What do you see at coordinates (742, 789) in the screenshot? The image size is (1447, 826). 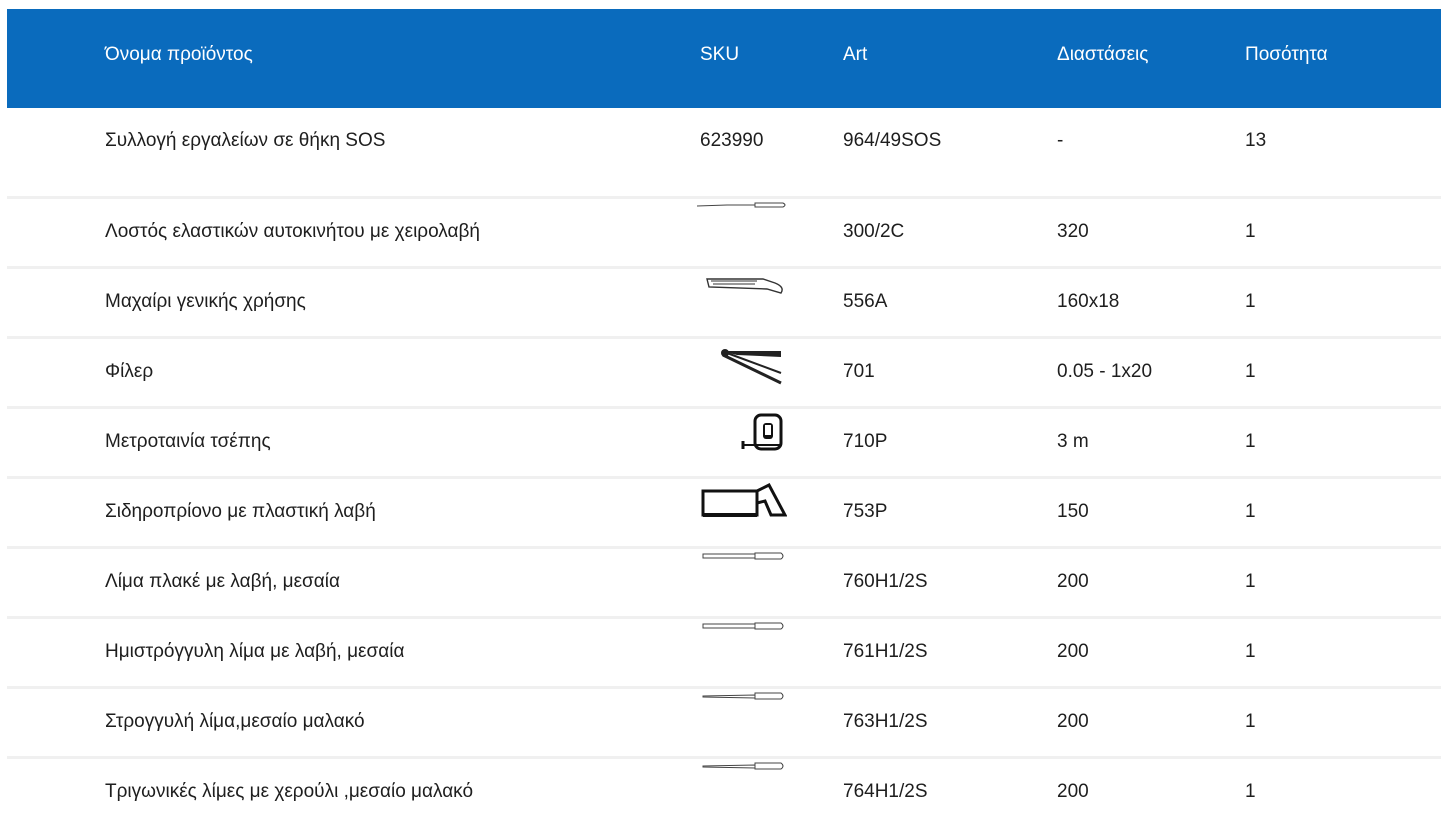 I see `triangular-file-icon` at bounding box center [742, 789].